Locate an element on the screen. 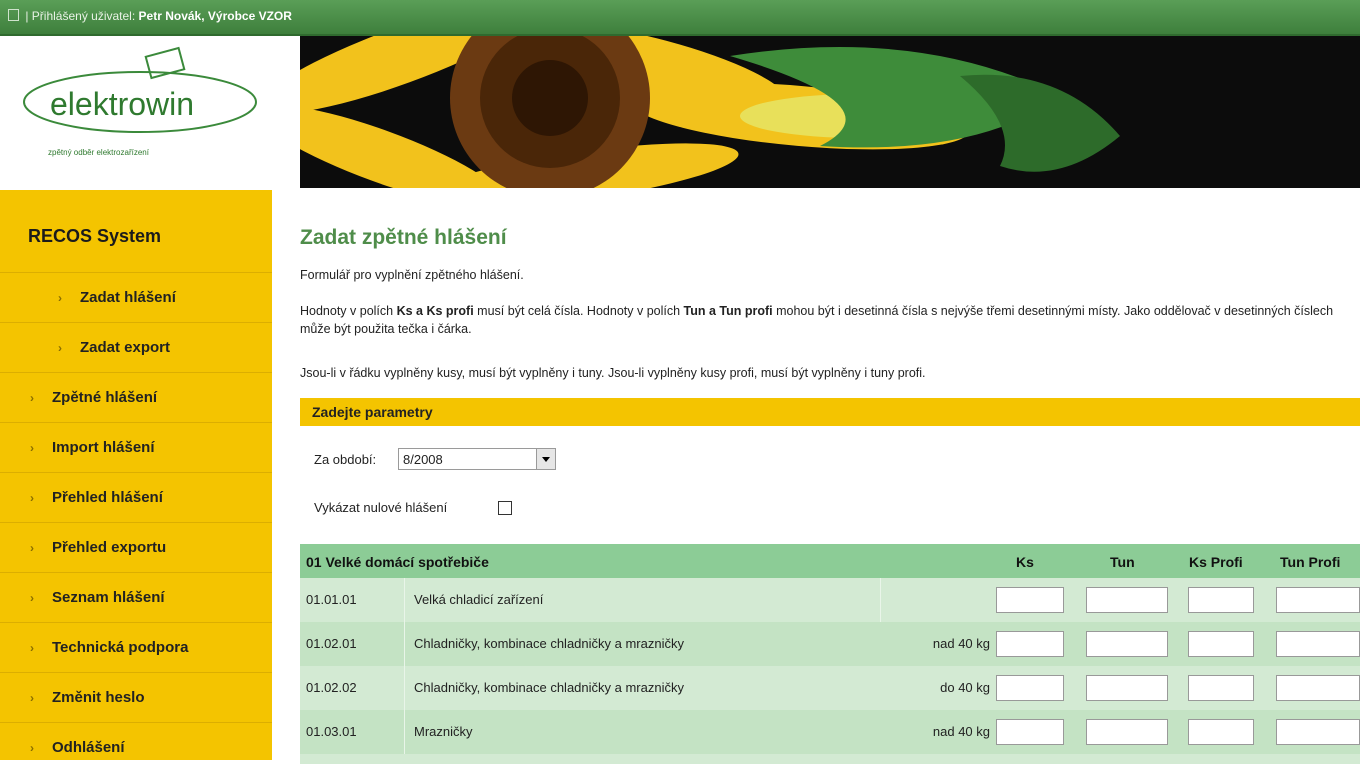 This screenshot has width=1360, height=772. col-tun: Tun is located at coordinates (1122, 562).